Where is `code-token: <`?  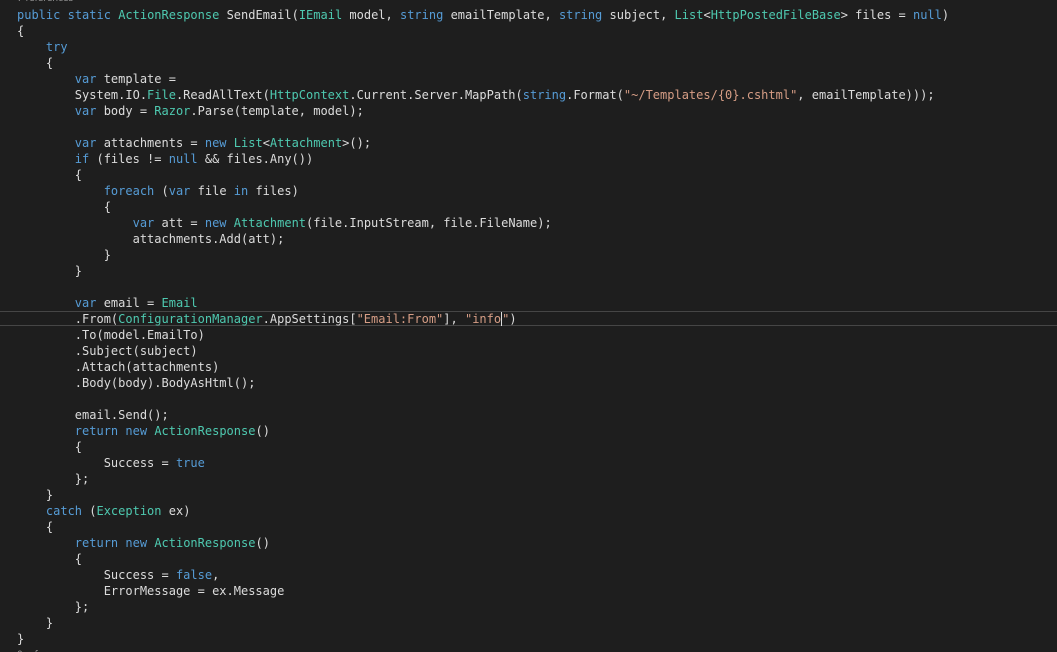
code-token: < is located at coordinates (266, 143).